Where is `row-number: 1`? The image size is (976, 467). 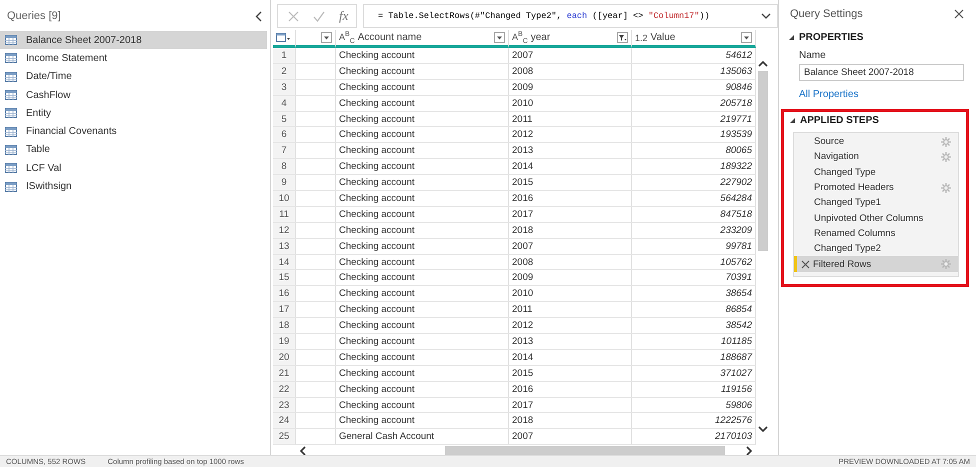
row-number: 1 is located at coordinates (284, 56).